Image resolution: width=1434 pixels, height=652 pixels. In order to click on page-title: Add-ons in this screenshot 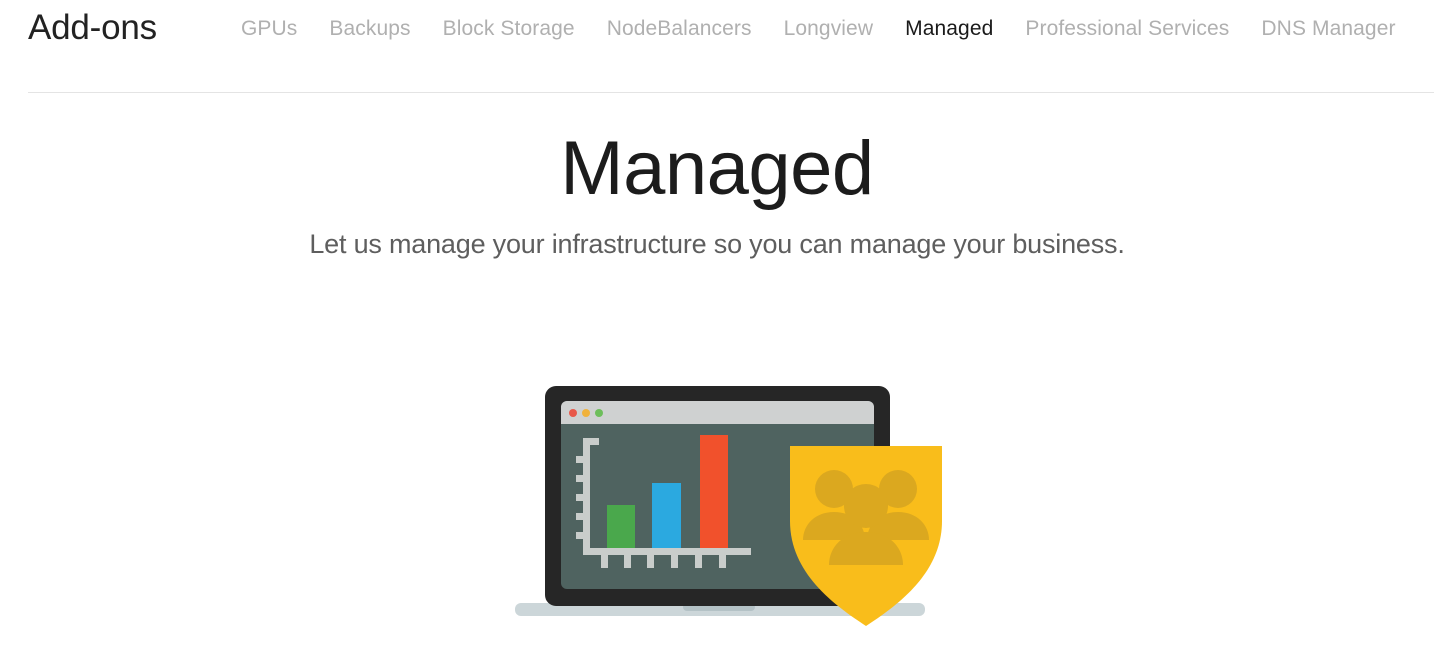, I will do `click(92, 27)`.